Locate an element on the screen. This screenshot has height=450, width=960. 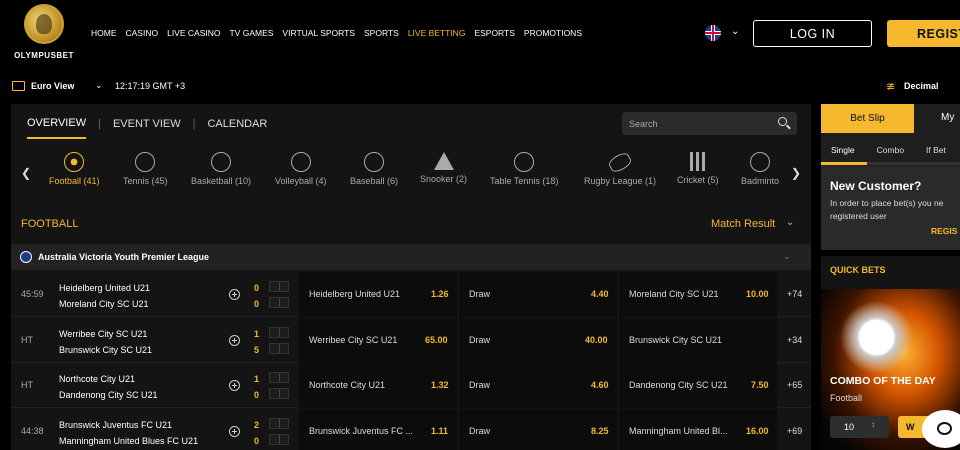
euro-view-icon is located at coordinates (18, 86).